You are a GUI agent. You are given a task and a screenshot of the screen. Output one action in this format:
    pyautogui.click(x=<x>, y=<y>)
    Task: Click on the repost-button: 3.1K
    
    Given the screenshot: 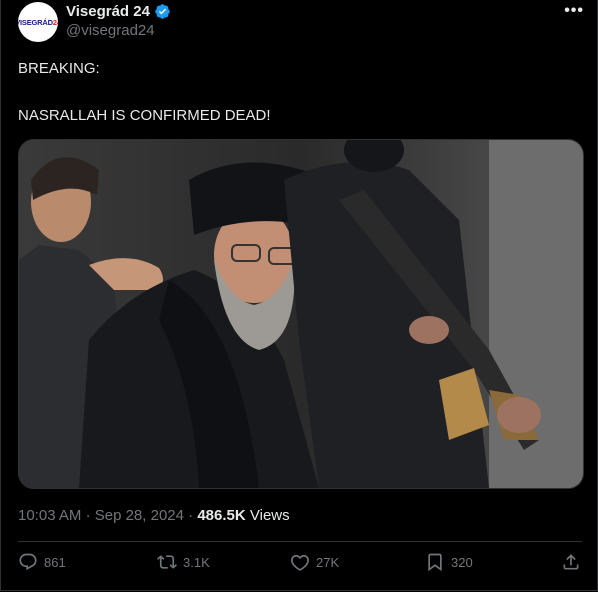 What is the action you would take?
    pyautogui.click(x=183, y=562)
    